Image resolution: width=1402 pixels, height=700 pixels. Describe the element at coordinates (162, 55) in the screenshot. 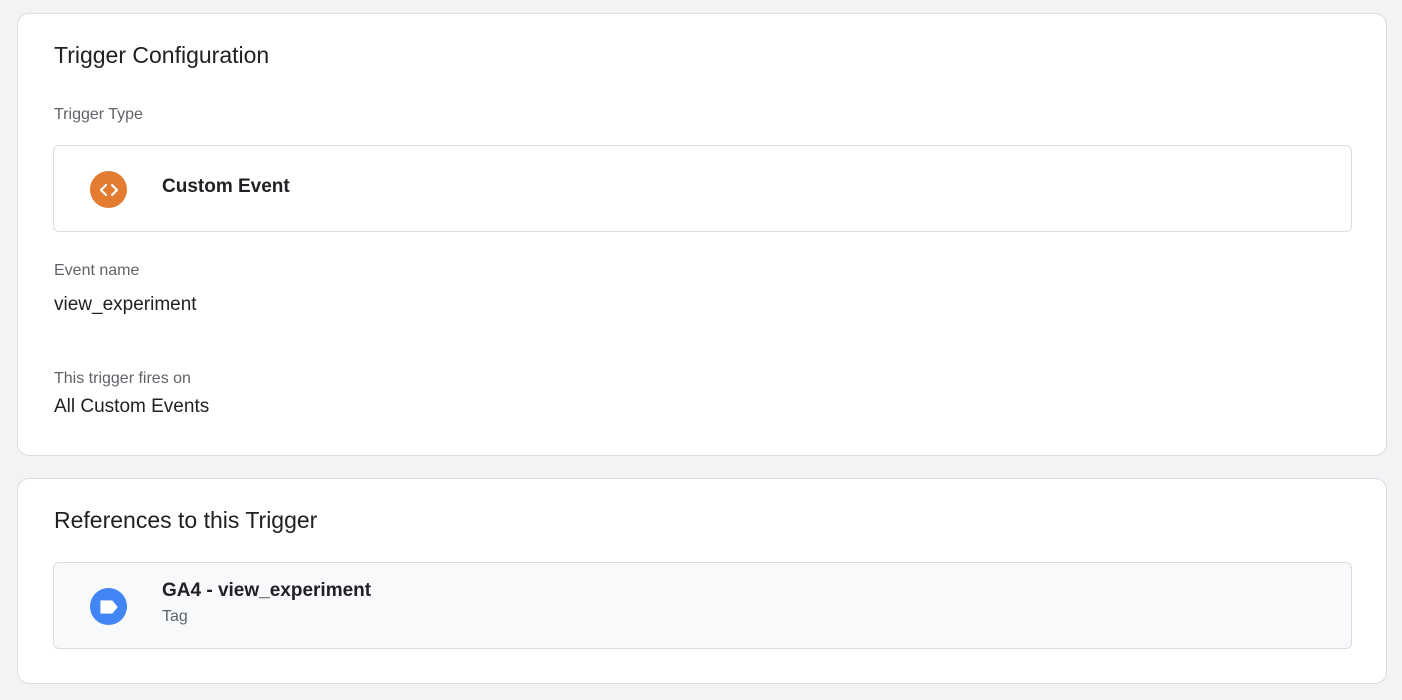

I see `trigger-configuration-title: Trigger Configuration` at that location.